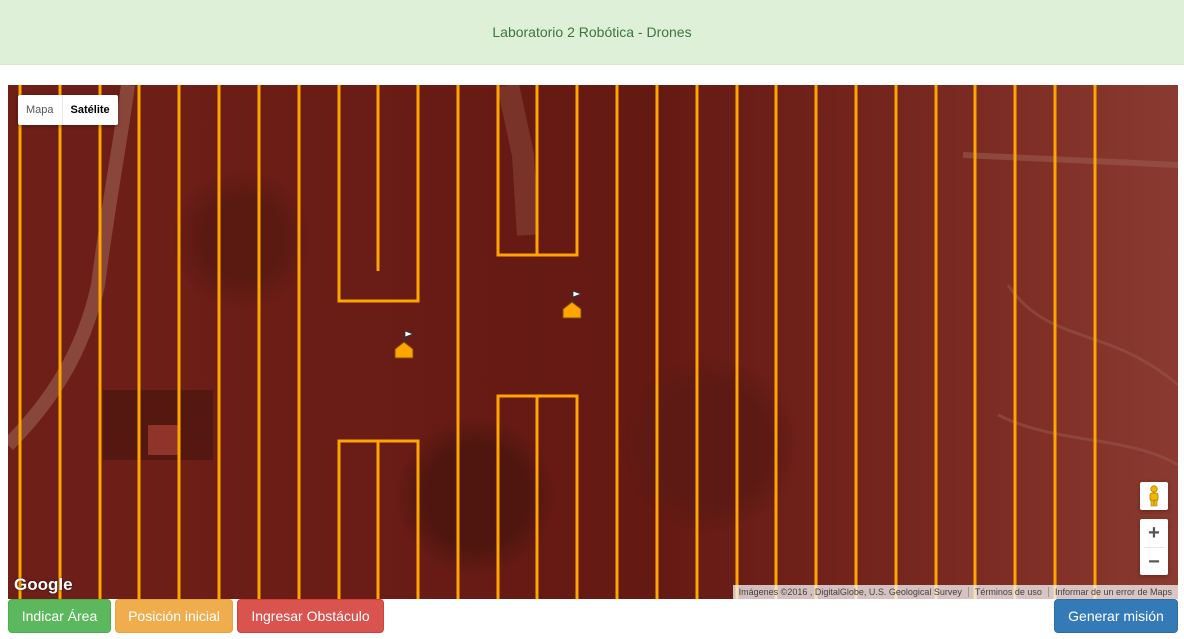 The height and width of the screenshot is (639, 1184). I want to click on app-header: Laboratorio 2 Robótica - Drones, so click(592, 32).